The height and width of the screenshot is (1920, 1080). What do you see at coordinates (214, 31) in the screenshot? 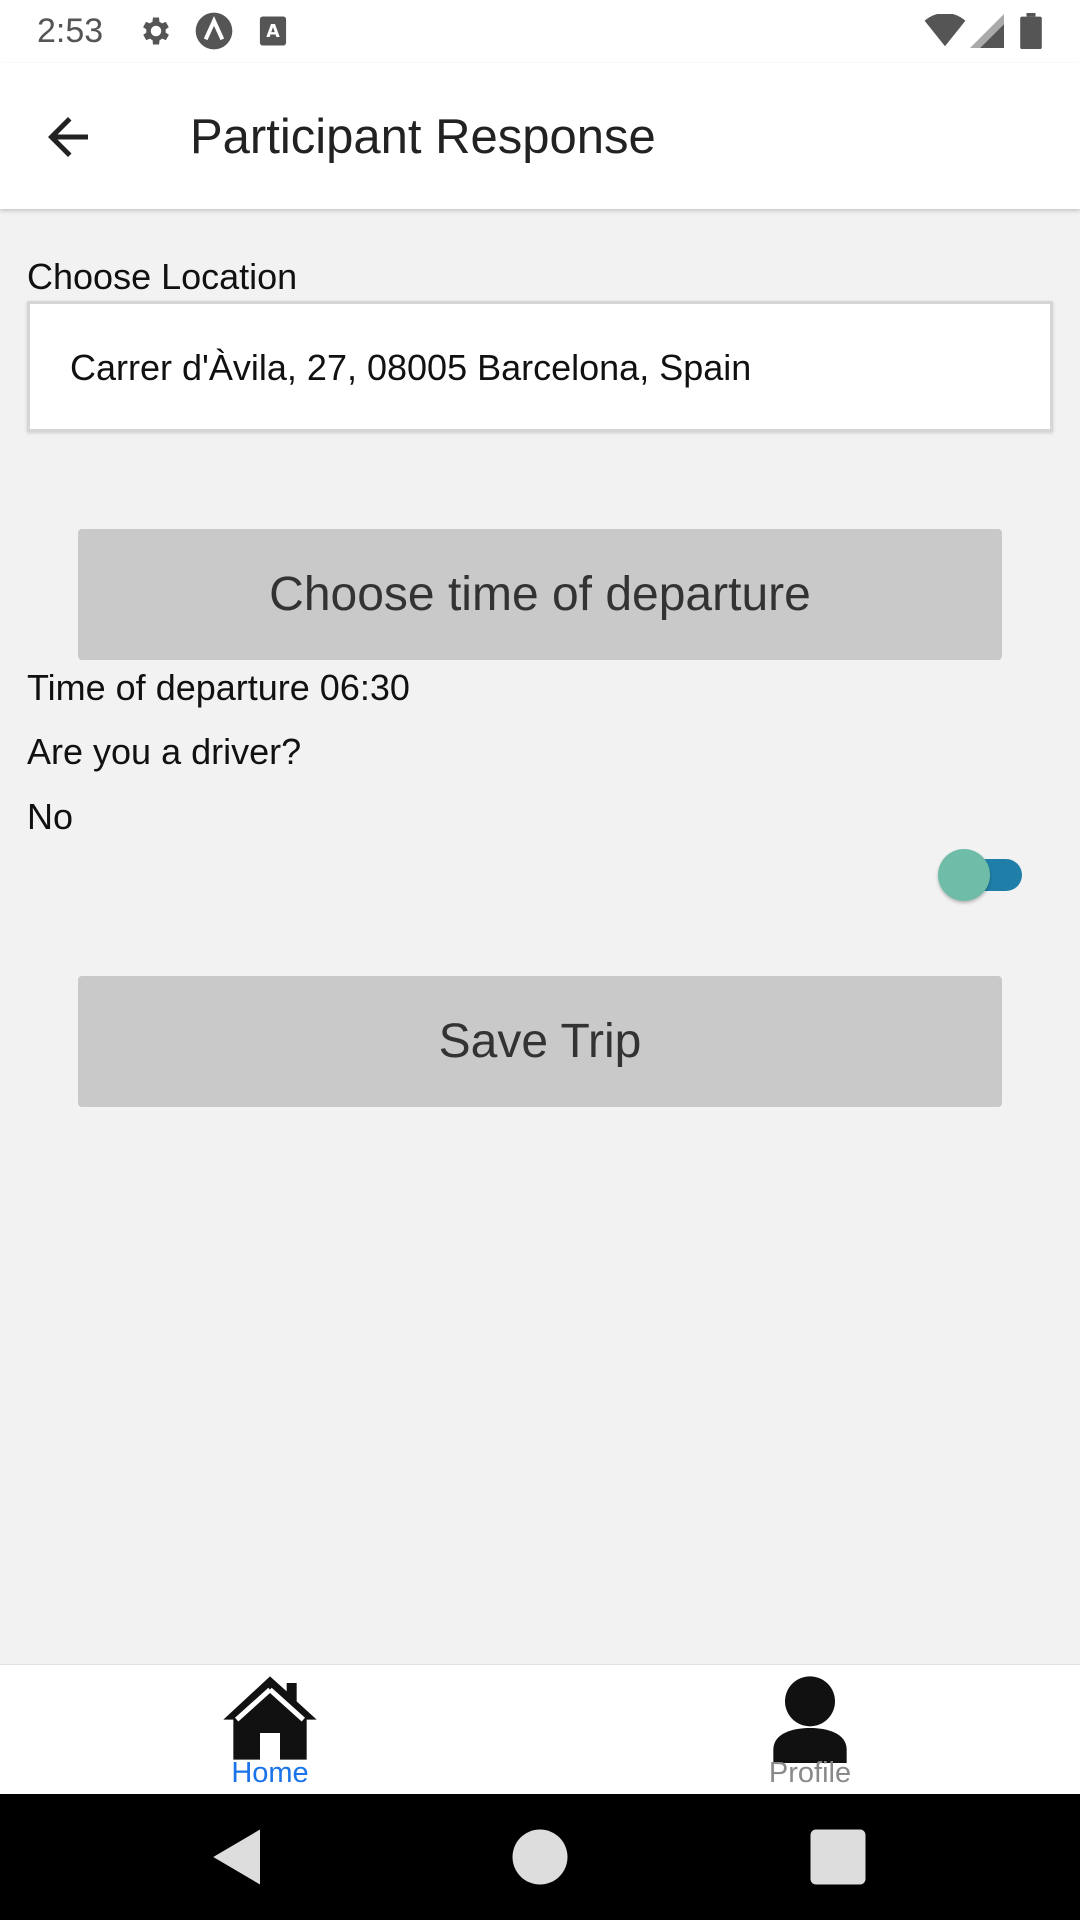
I see `app-logo-icon` at bounding box center [214, 31].